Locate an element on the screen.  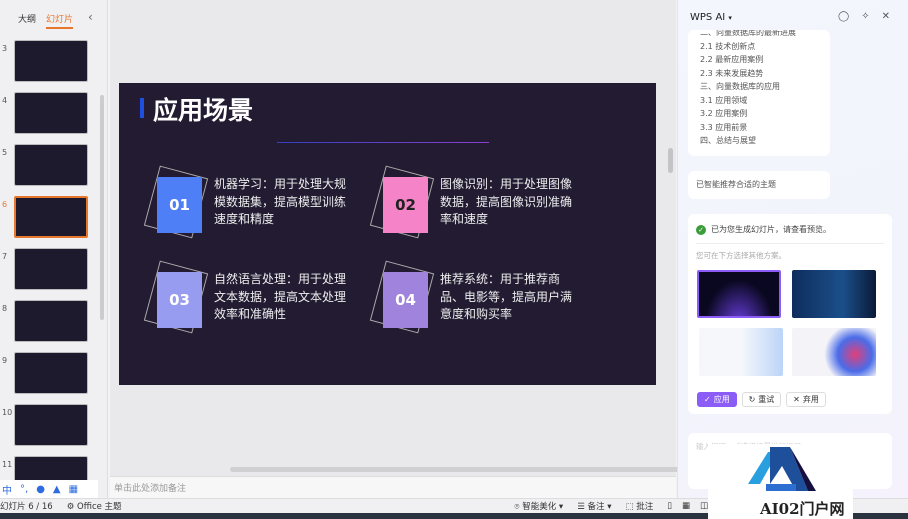
scenario-item: 02 图像识别：用于处理图像数据，提高图像识别准确率和速度 is located at coordinates (487, 203).